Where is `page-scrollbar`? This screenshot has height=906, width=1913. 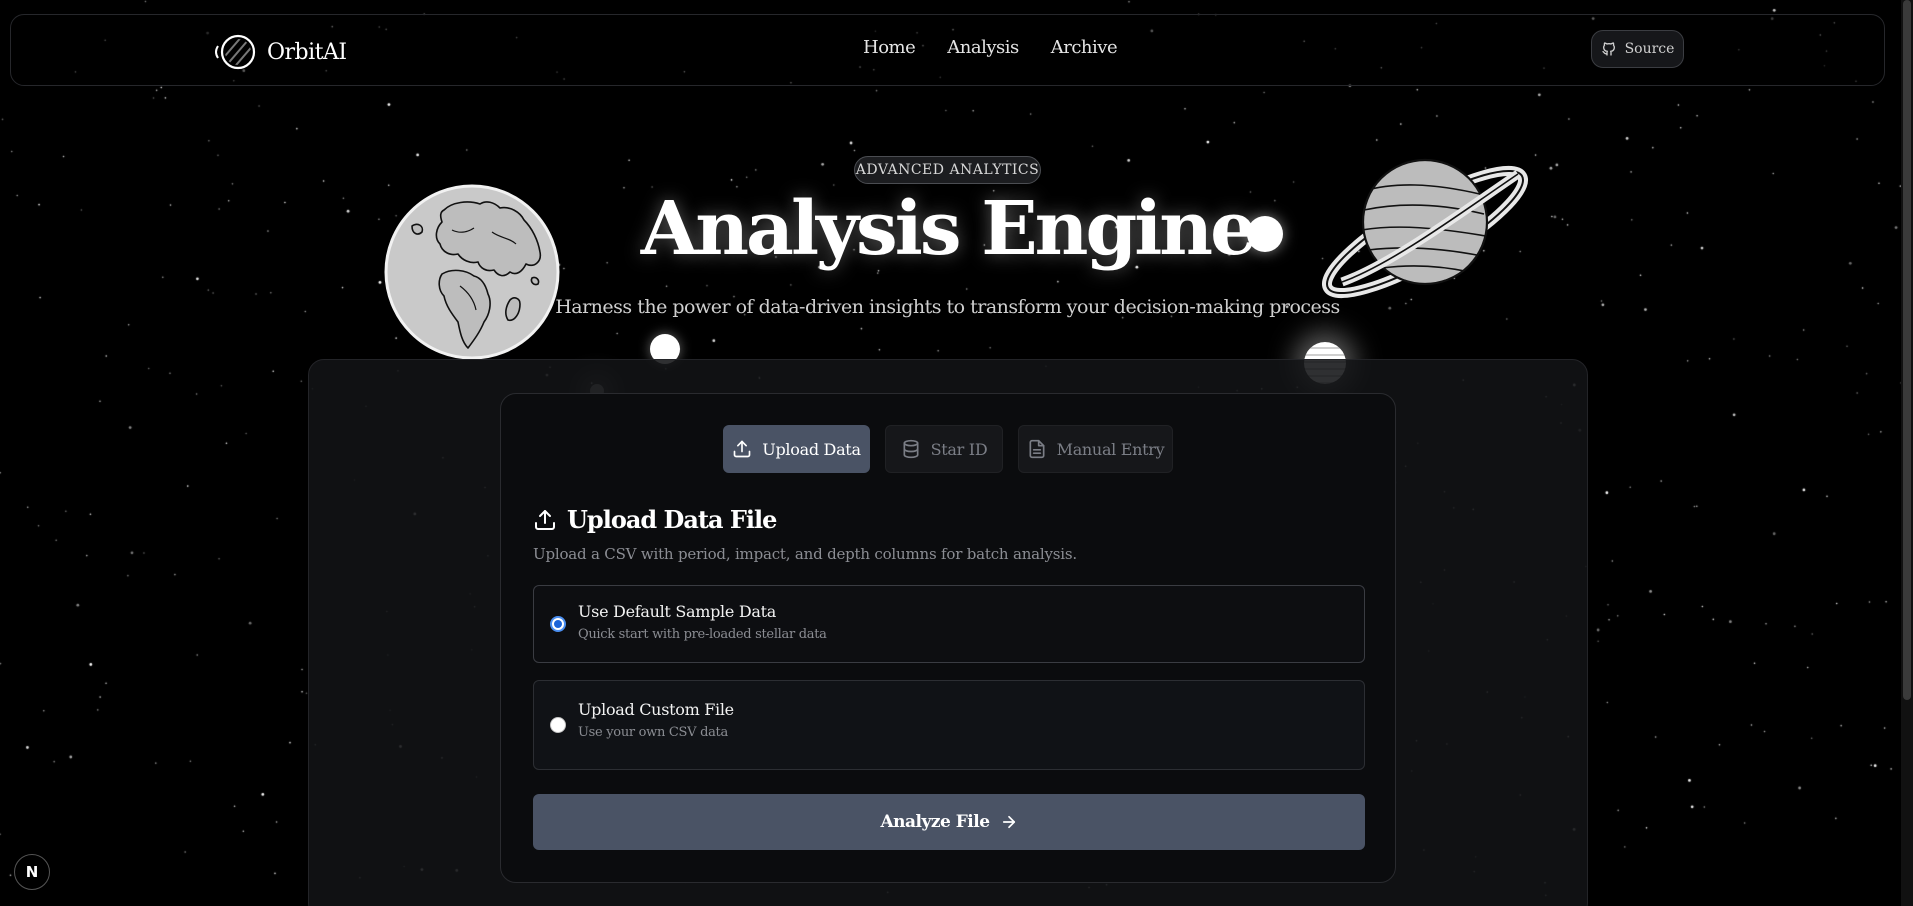
page-scrollbar is located at coordinates (1907, 453).